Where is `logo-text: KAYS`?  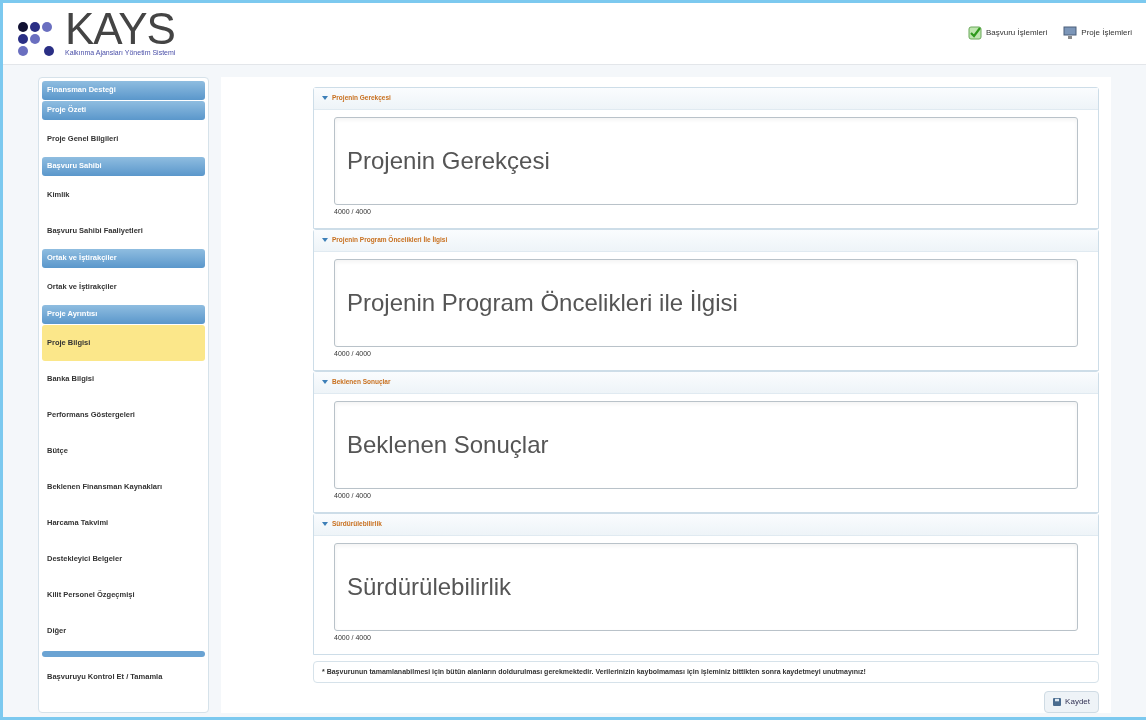 logo-text: KAYS is located at coordinates (120, 28).